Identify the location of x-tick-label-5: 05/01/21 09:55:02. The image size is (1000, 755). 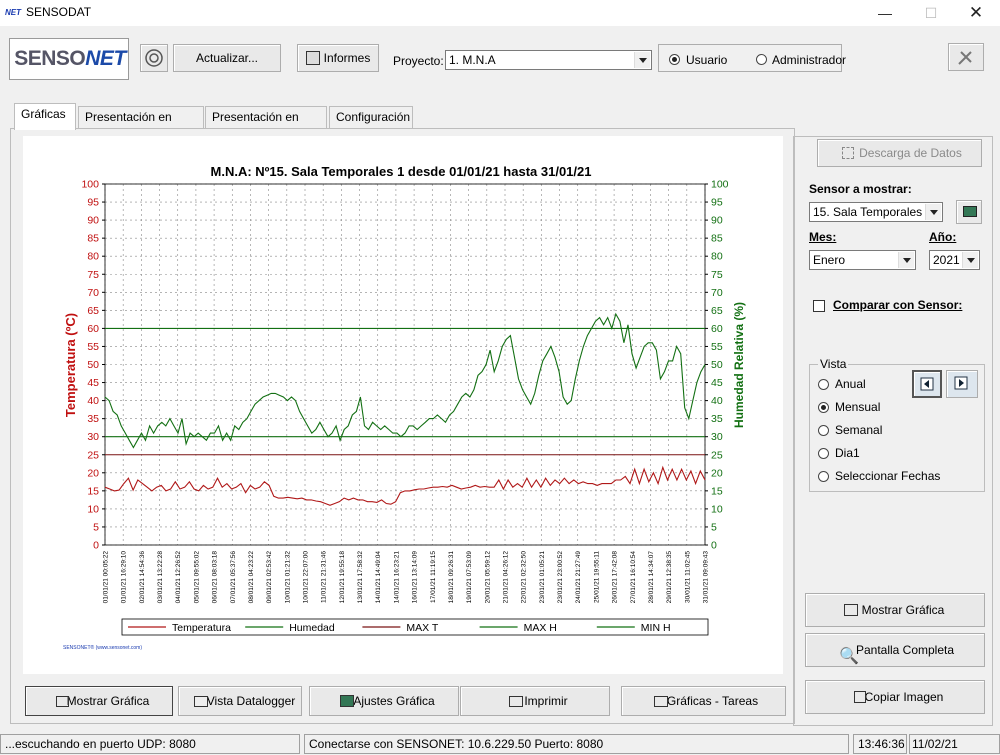
(196, 577).